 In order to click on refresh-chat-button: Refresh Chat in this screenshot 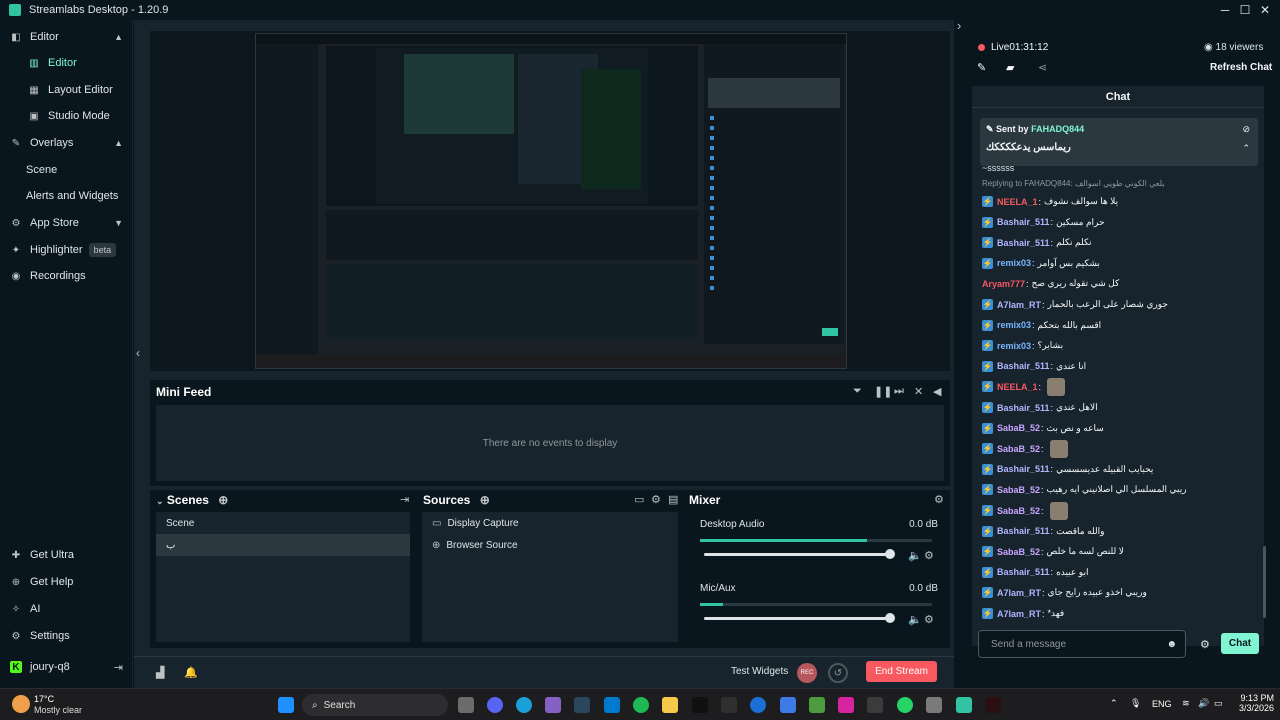, I will do `click(1241, 67)`.